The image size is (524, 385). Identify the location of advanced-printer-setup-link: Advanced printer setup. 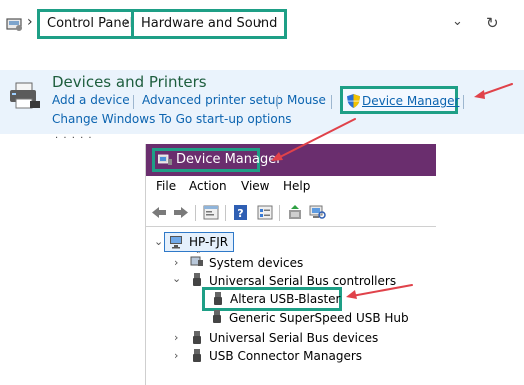
(212, 100).